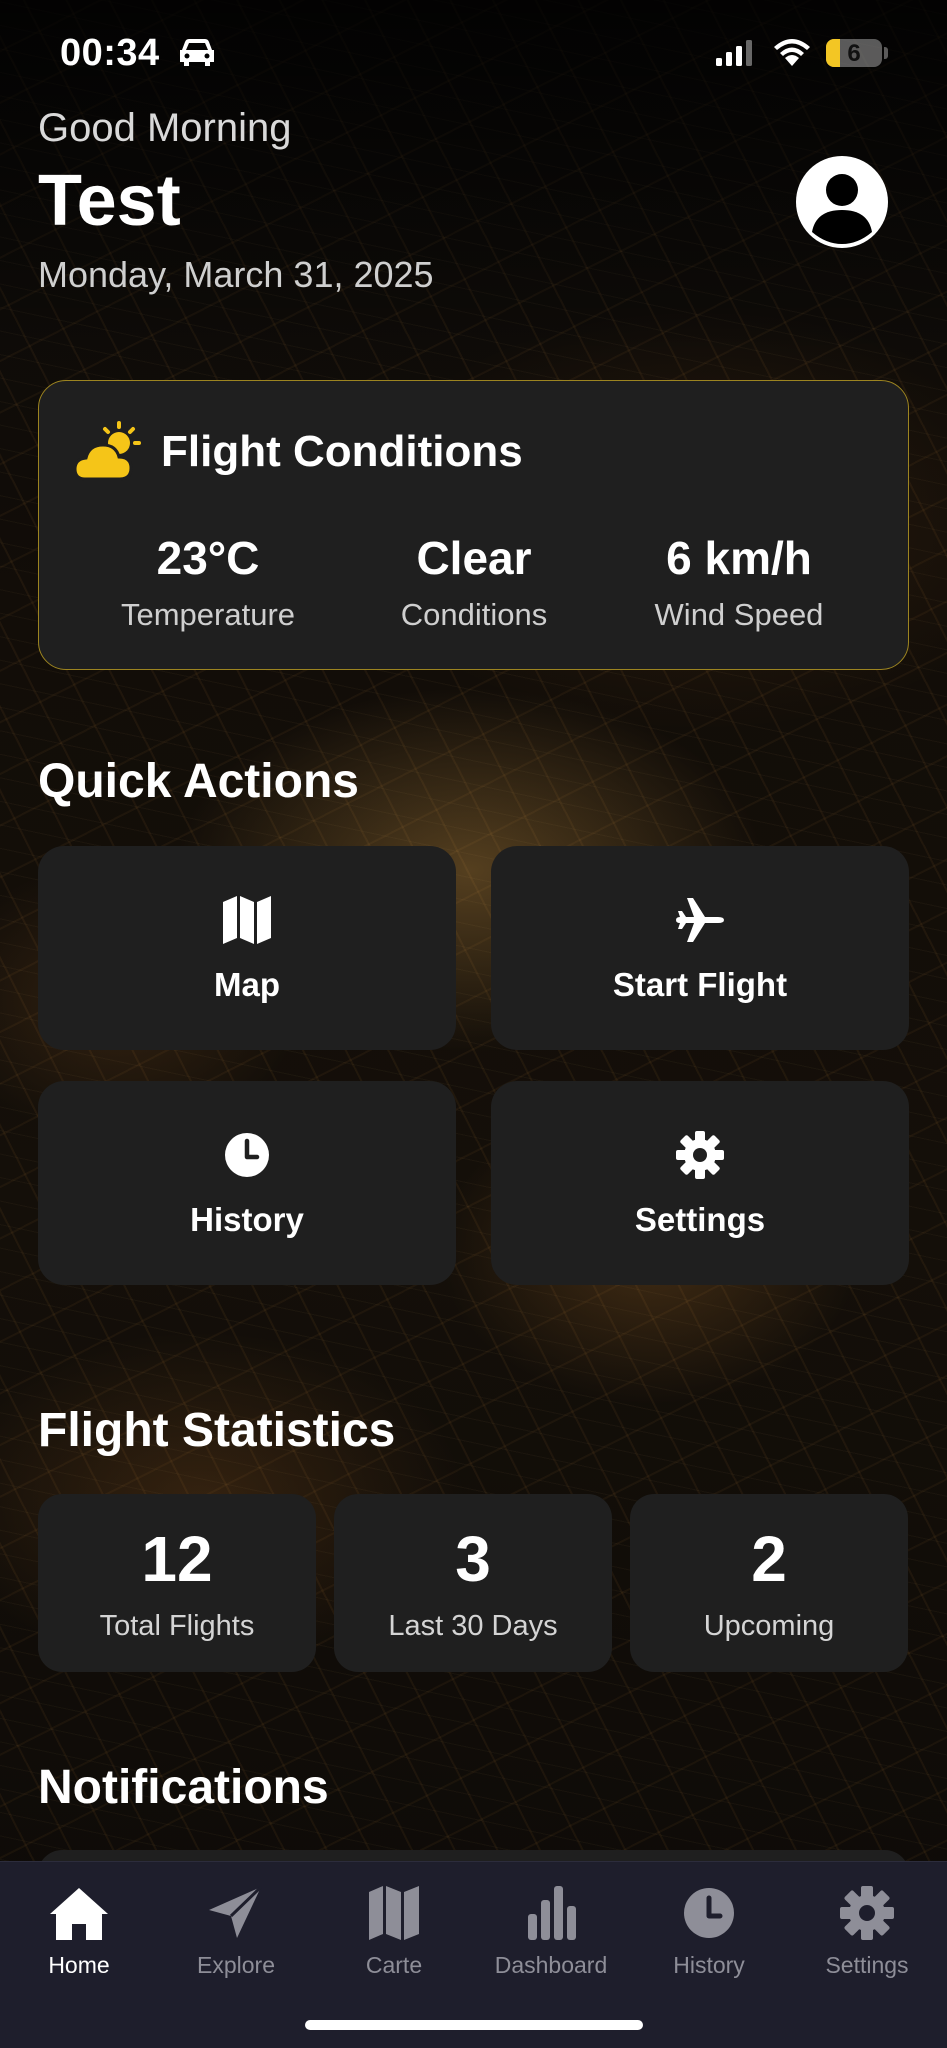  I want to click on settings-action-label: Settings, so click(700, 1219).